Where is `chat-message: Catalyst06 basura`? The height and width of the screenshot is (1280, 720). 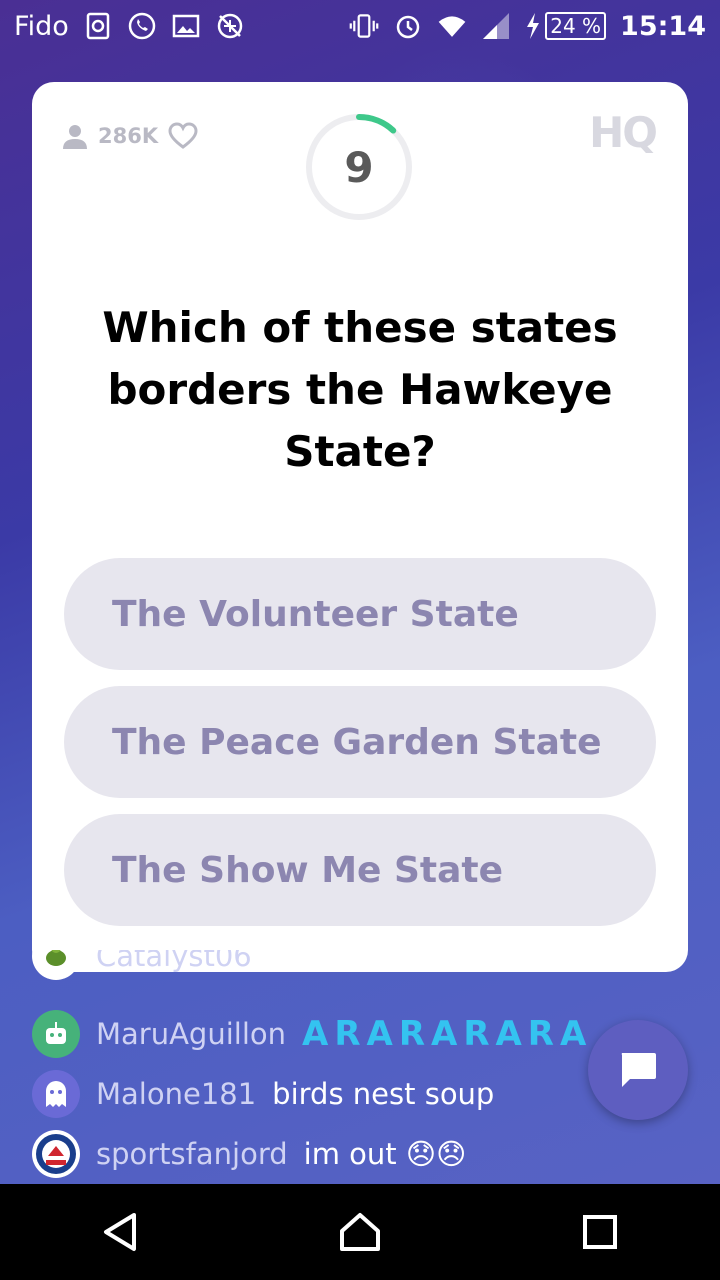 chat-message: Catalyst06 basura is located at coordinates (199, 965).